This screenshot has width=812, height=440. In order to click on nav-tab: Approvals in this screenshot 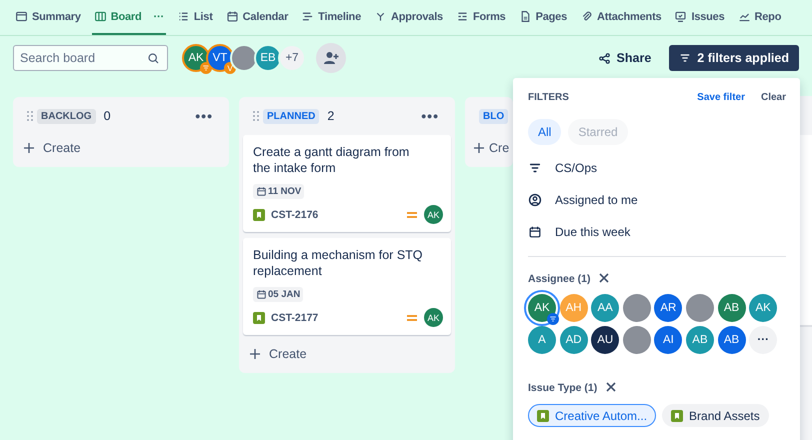, I will do `click(408, 17)`.